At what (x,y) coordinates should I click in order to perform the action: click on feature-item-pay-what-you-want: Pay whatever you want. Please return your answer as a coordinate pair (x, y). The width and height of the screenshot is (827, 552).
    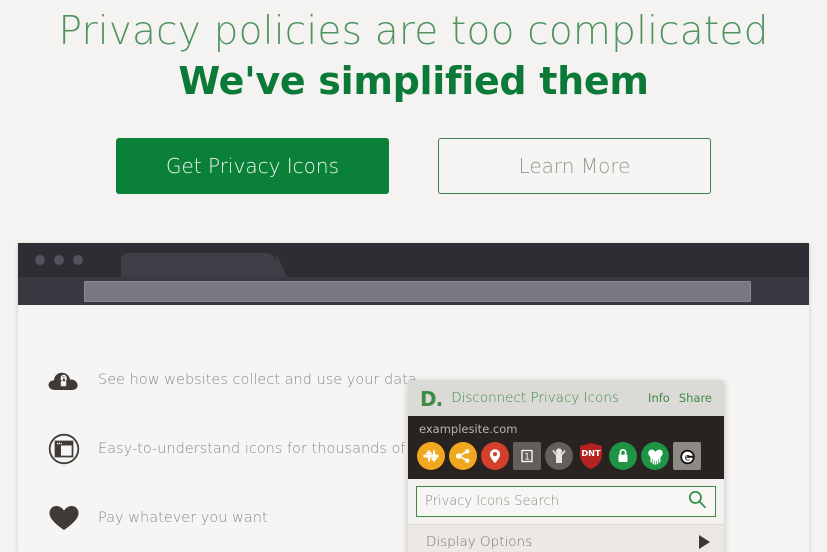
    Looking at the image, I should click on (245, 518).